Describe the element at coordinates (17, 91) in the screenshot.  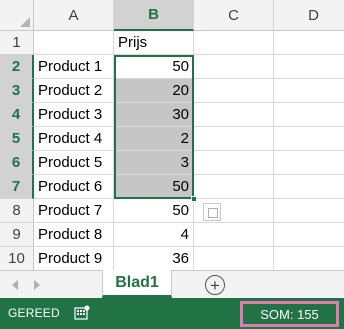
I see `row-header-3: 3` at that location.